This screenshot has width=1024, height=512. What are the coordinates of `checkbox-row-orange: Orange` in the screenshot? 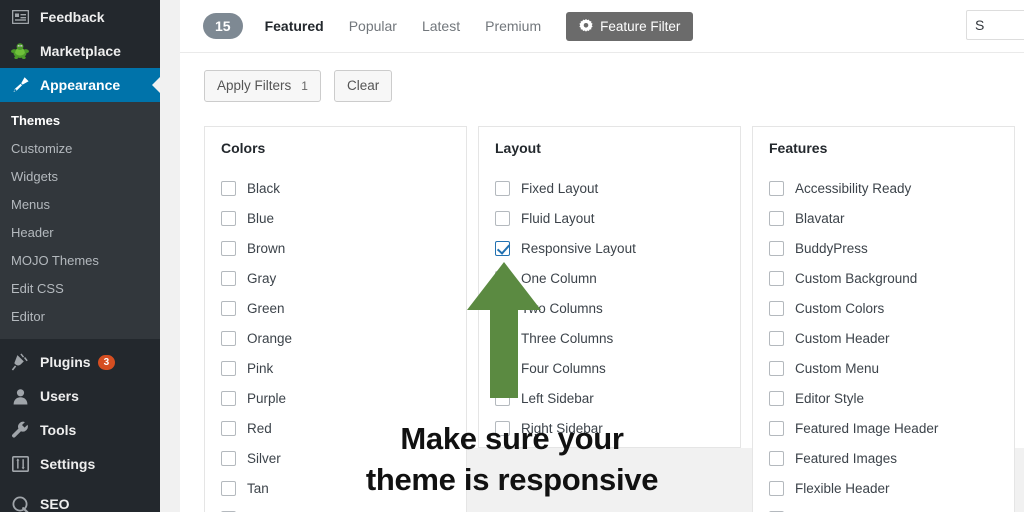 It's located at (335, 338).